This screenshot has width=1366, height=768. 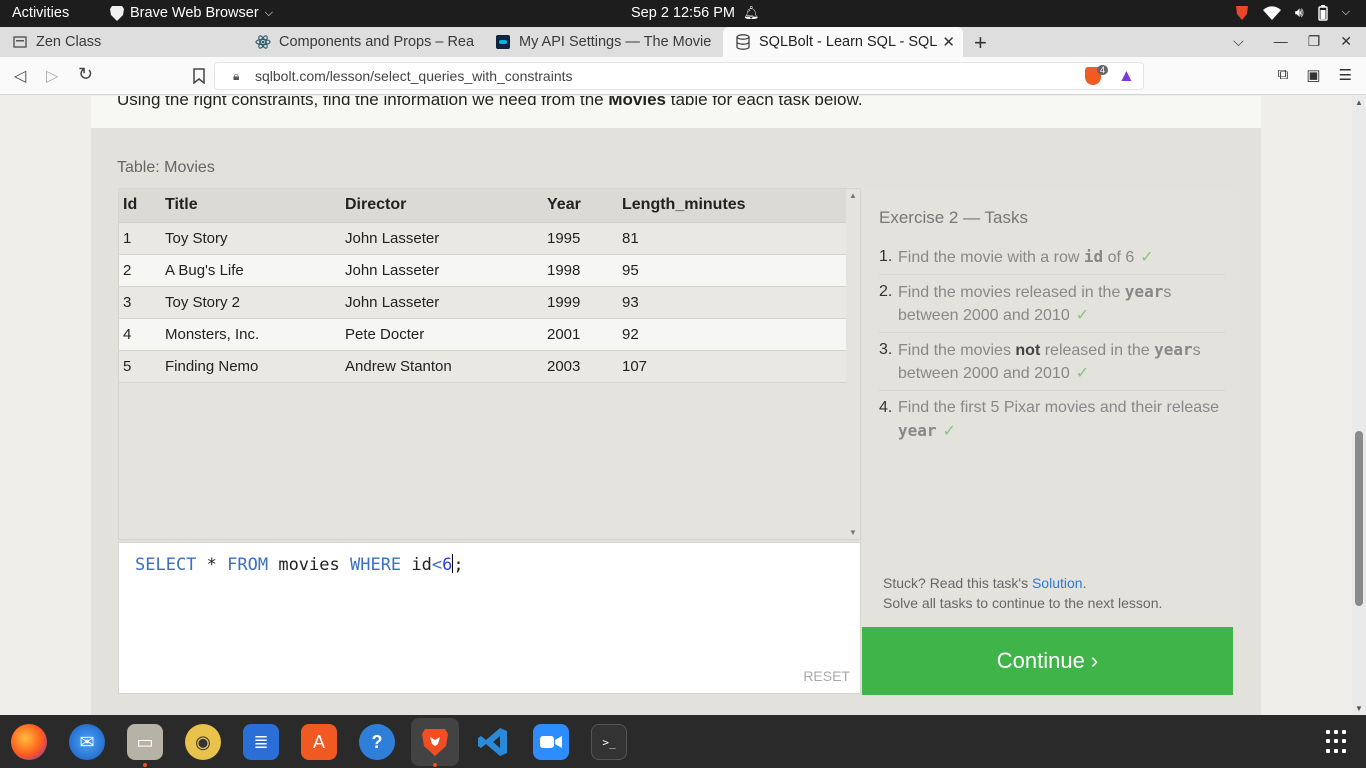 What do you see at coordinates (29, 742) in the screenshot?
I see `firefox-icon` at bounding box center [29, 742].